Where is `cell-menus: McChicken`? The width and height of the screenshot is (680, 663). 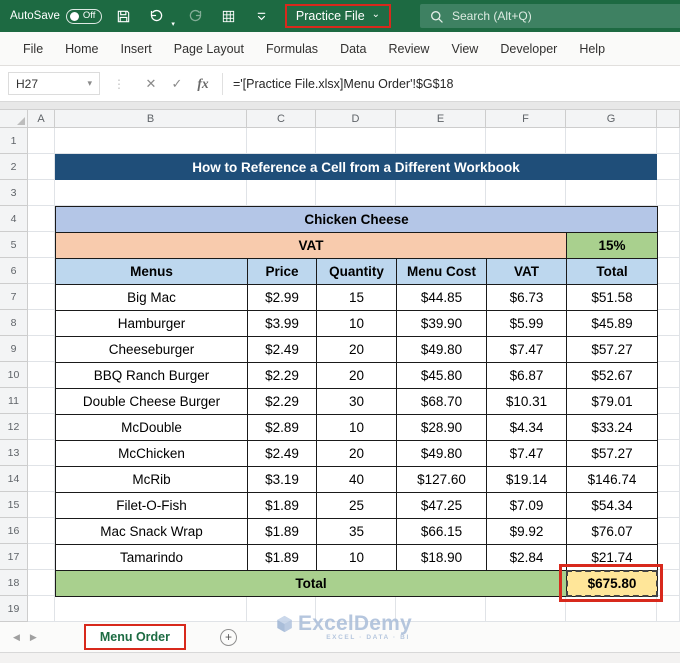
cell-menus: McChicken is located at coordinates (152, 454).